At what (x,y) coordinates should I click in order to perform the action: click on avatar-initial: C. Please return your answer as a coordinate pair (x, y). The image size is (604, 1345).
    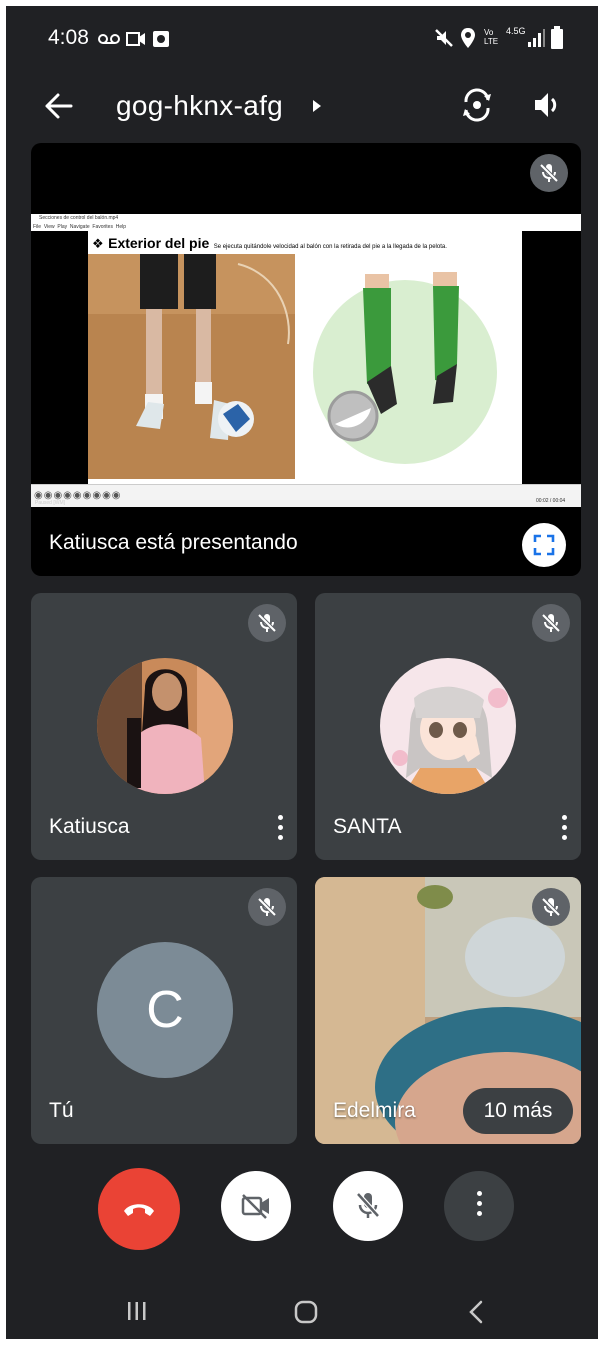
    Looking at the image, I should click on (165, 1010).